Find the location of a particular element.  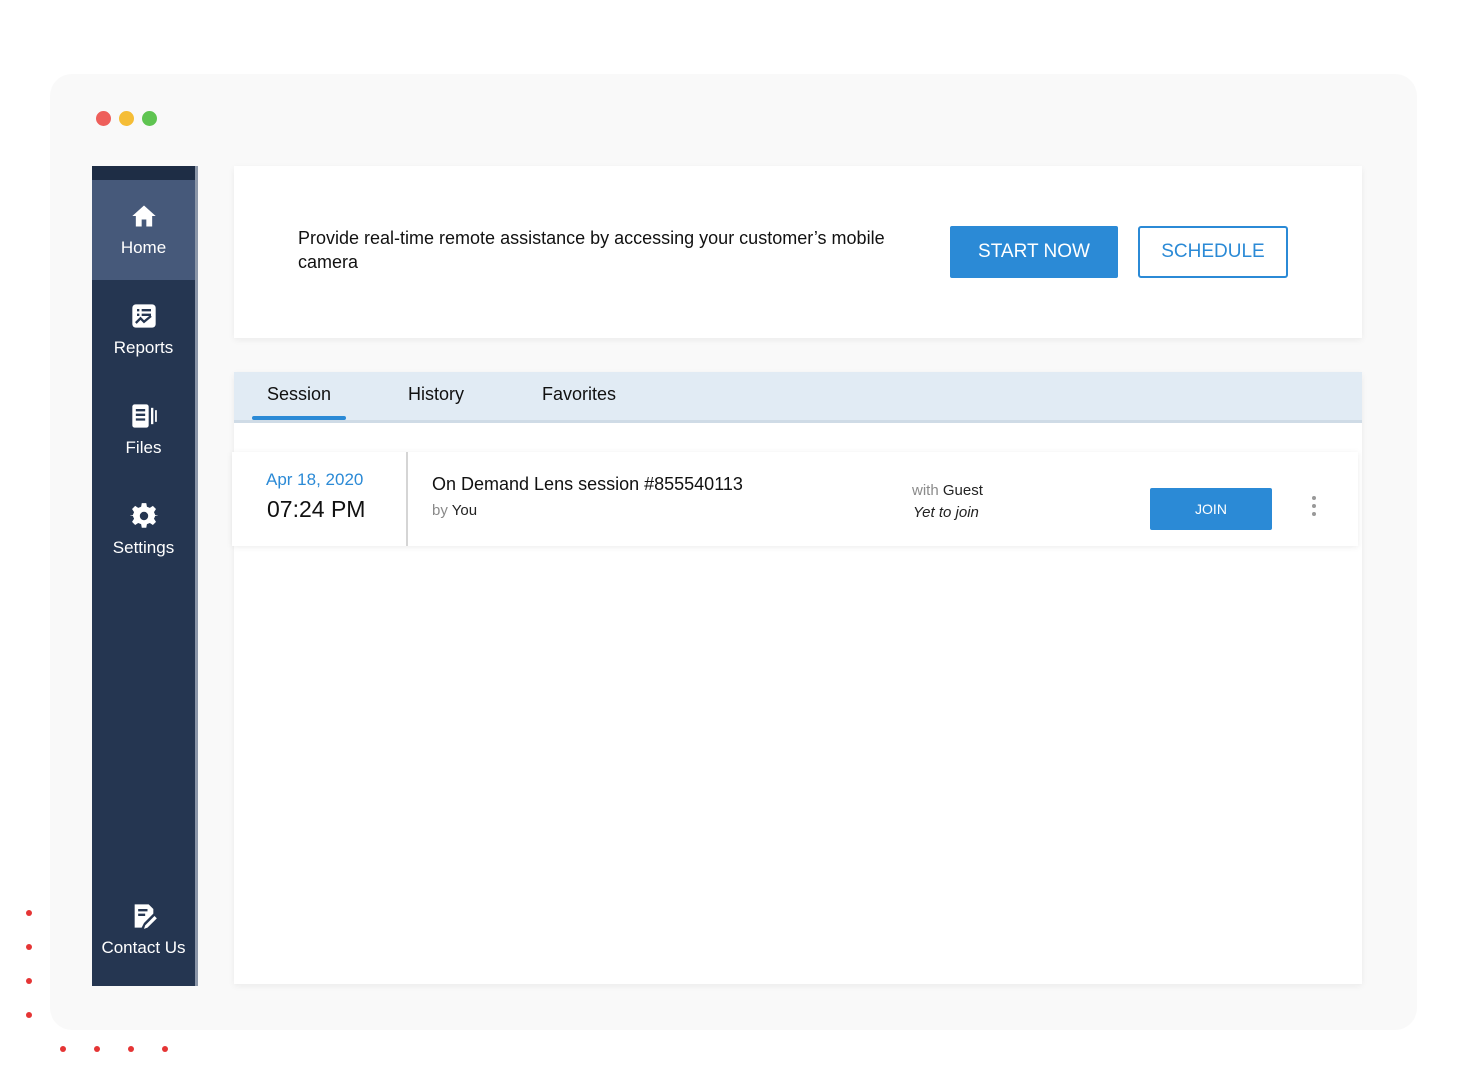

home-icon is located at coordinates (144, 216).